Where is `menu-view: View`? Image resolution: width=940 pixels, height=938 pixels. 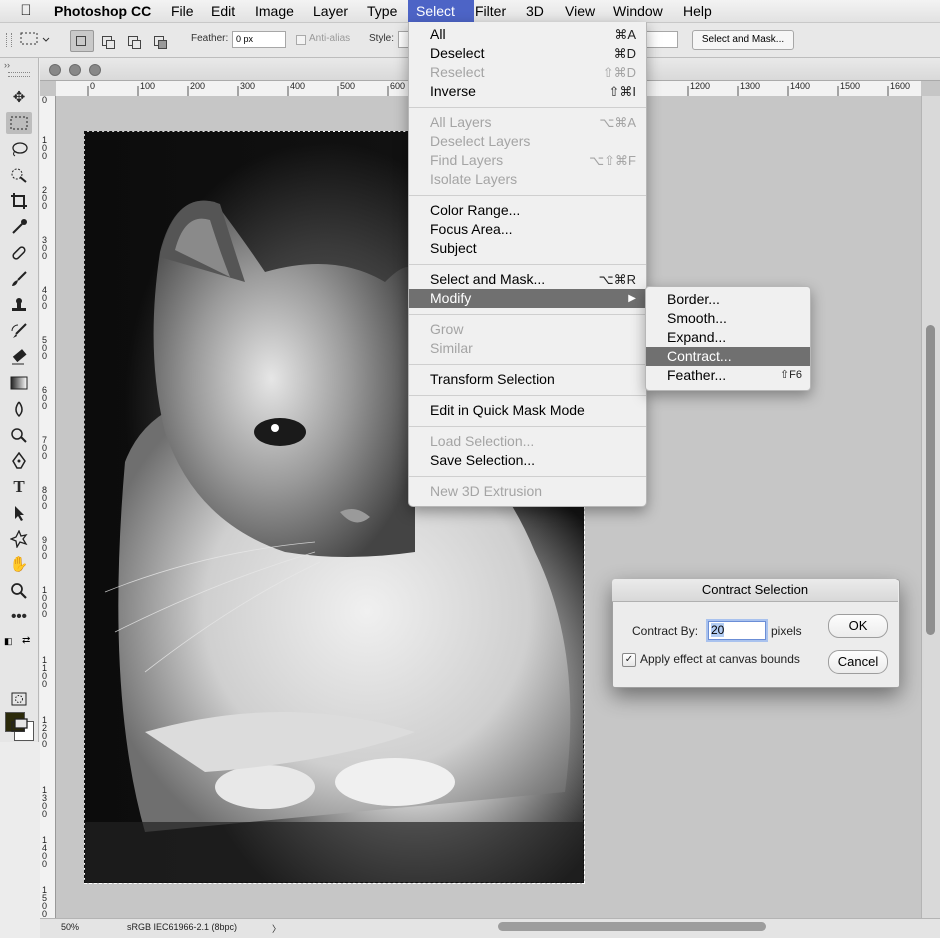 menu-view: View is located at coordinates (580, 11).